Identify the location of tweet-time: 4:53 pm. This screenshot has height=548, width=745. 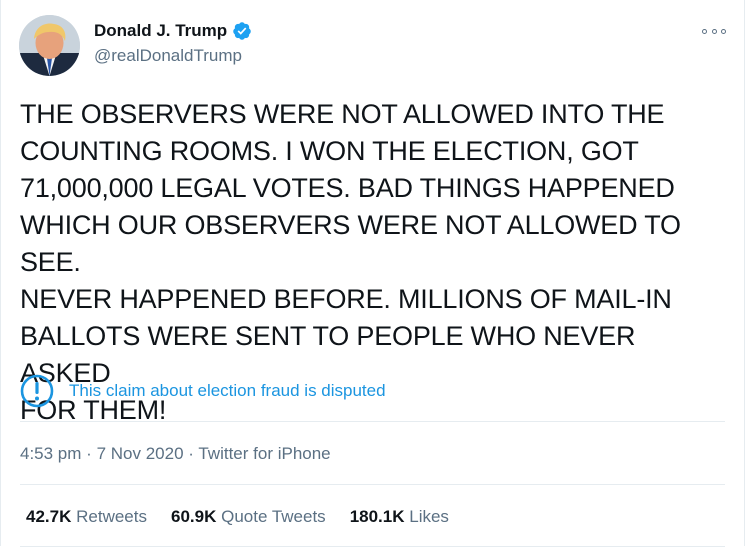
(50, 453).